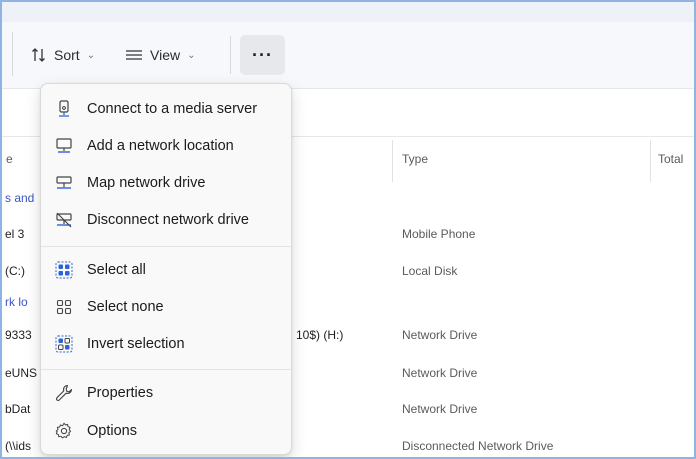 Image resolution: width=696 pixels, height=459 pixels. What do you see at coordinates (230, 55) in the screenshot?
I see `toolbar-separator` at bounding box center [230, 55].